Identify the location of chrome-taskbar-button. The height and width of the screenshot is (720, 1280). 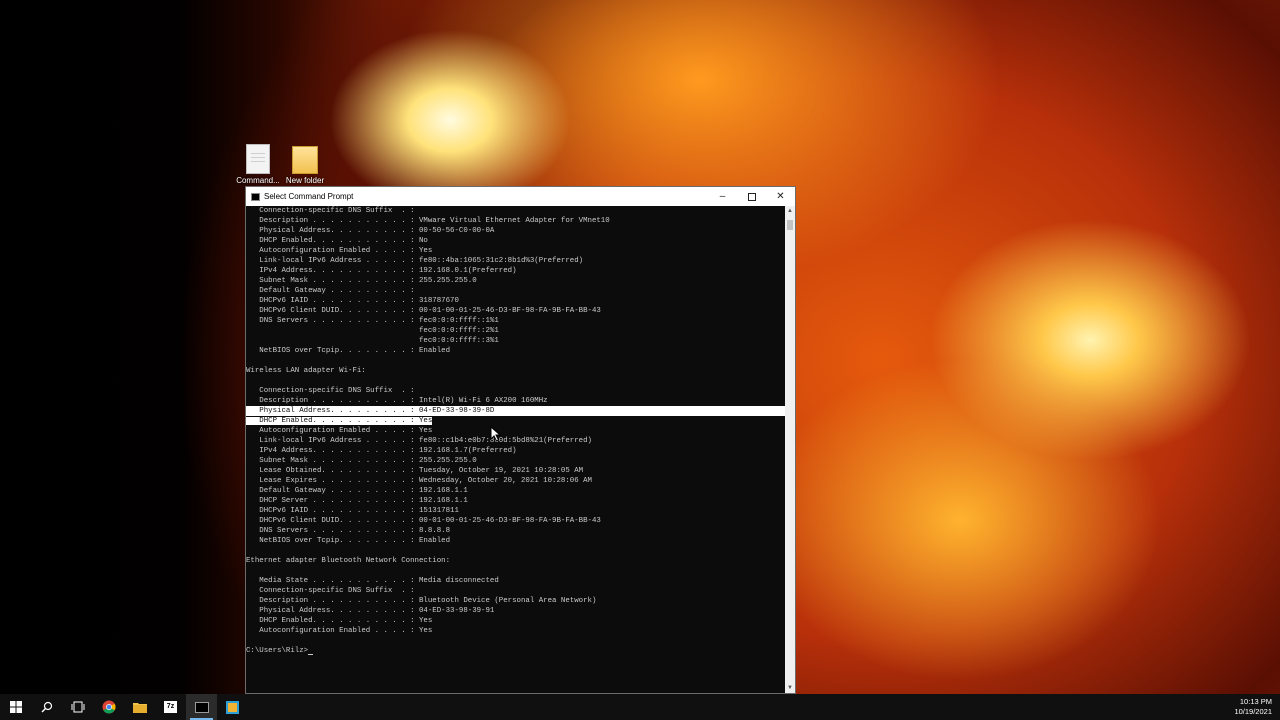
(108, 707).